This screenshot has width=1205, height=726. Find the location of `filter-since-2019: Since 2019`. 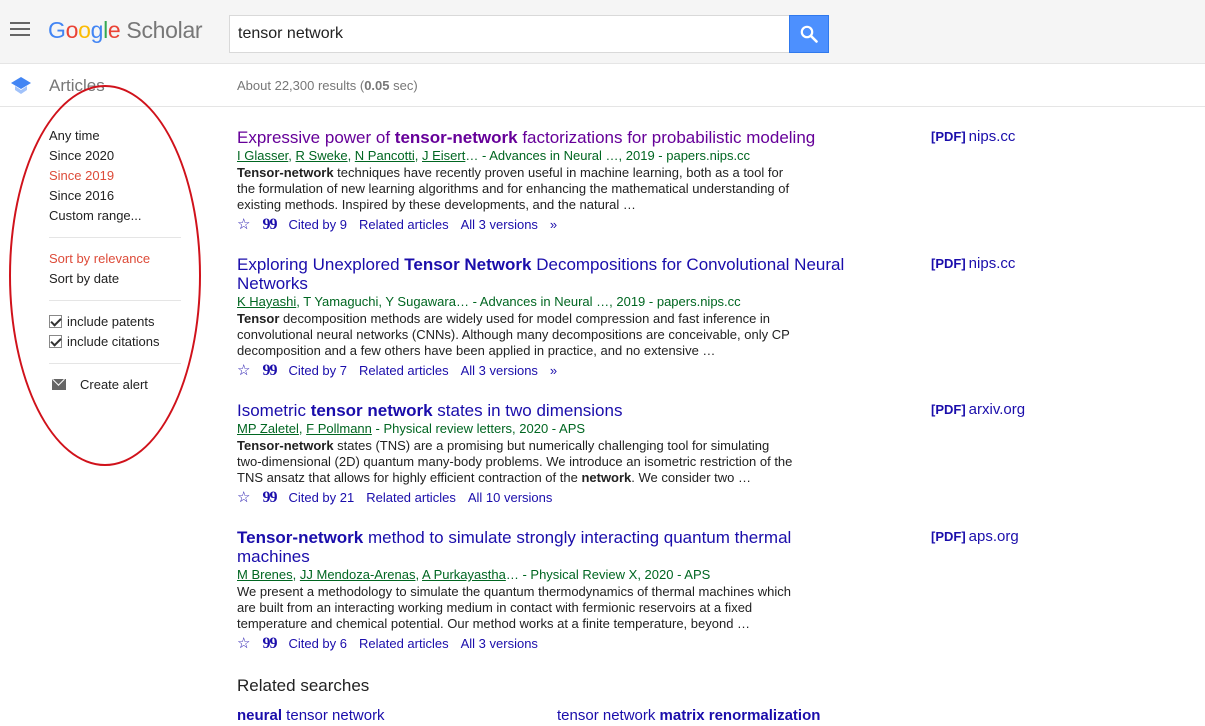

filter-since-2019: Since 2019 is located at coordinates (81, 175).